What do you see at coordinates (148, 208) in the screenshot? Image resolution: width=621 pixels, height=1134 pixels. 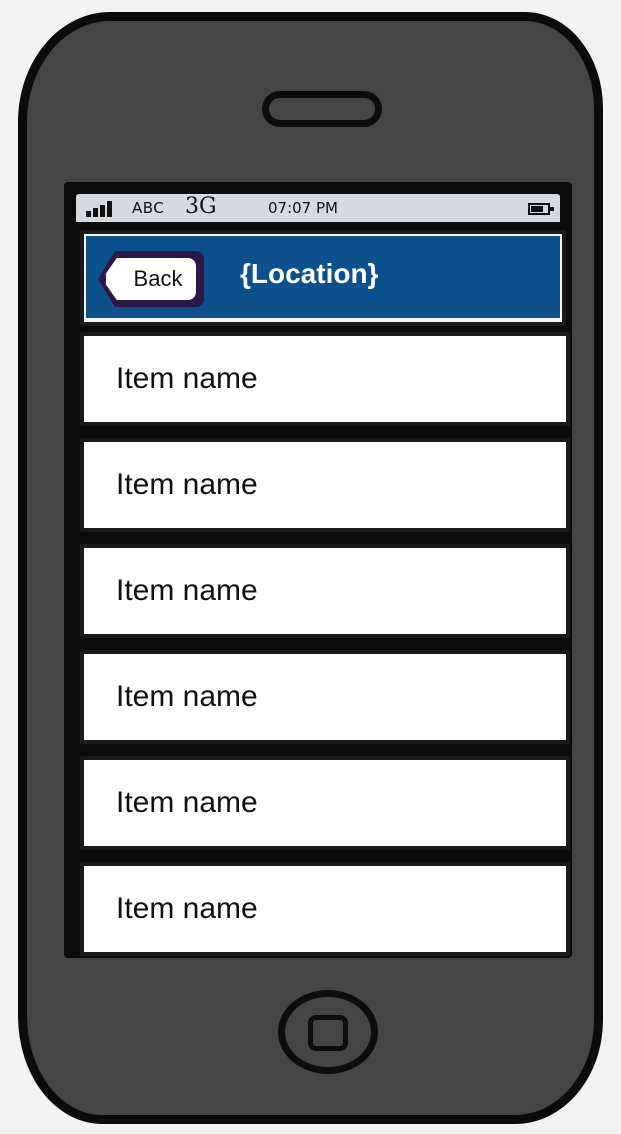 I see `carrier-name: ABC` at bounding box center [148, 208].